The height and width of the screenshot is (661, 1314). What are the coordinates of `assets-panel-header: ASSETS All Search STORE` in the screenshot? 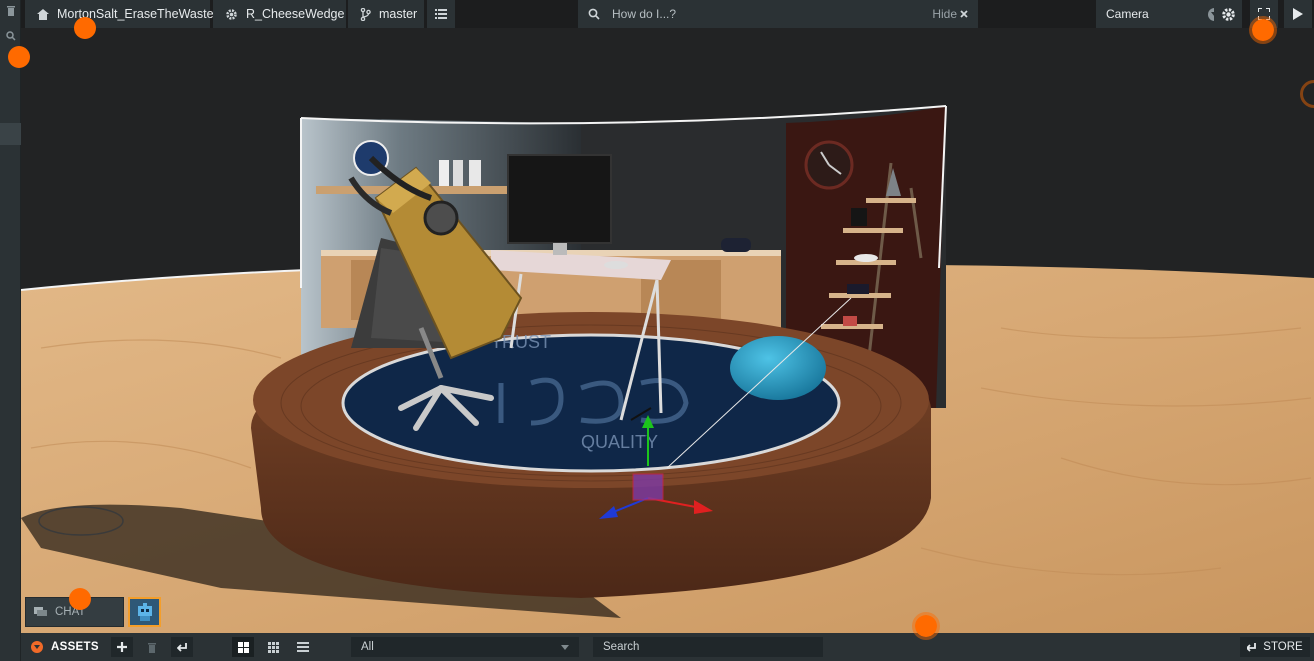 It's located at (667, 647).